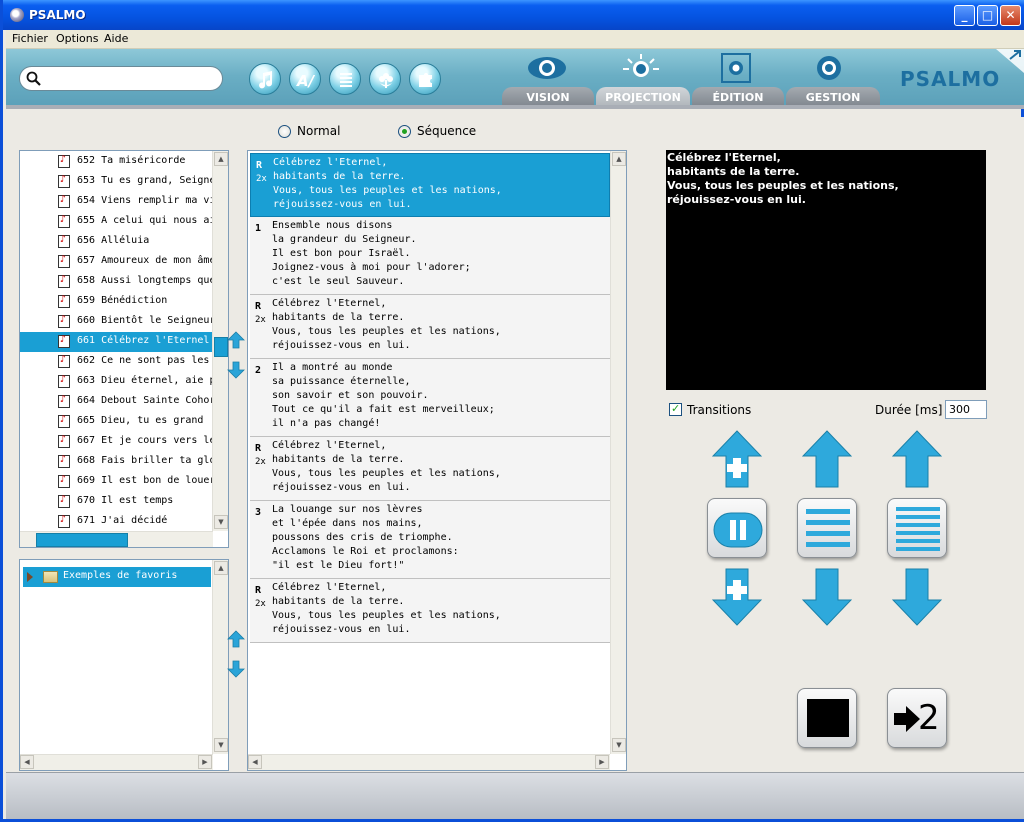 This screenshot has height=822, width=1024. Describe the element at coordinates (964, 15) in the screenshot. I see `minimize-button: _` at that location.